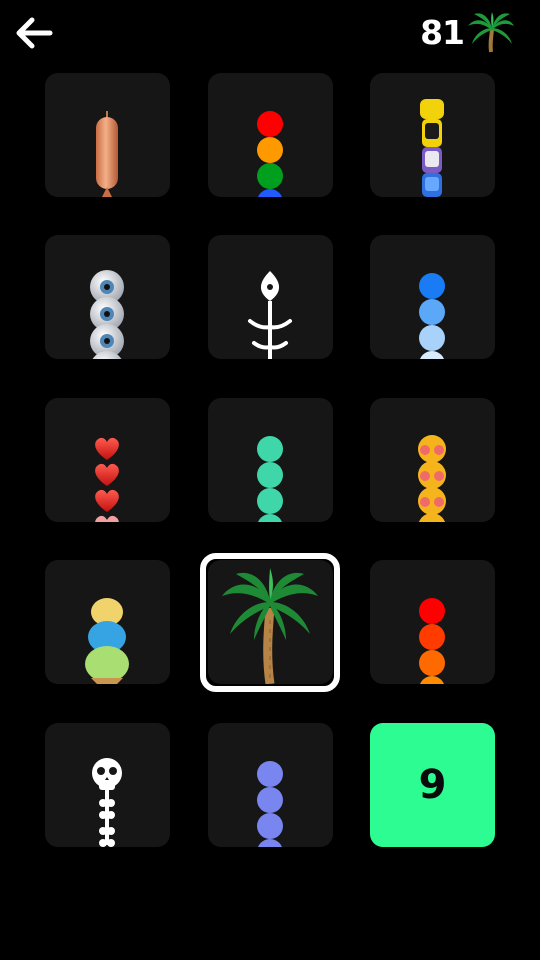  I want to click on back-button, so click(34, 33).